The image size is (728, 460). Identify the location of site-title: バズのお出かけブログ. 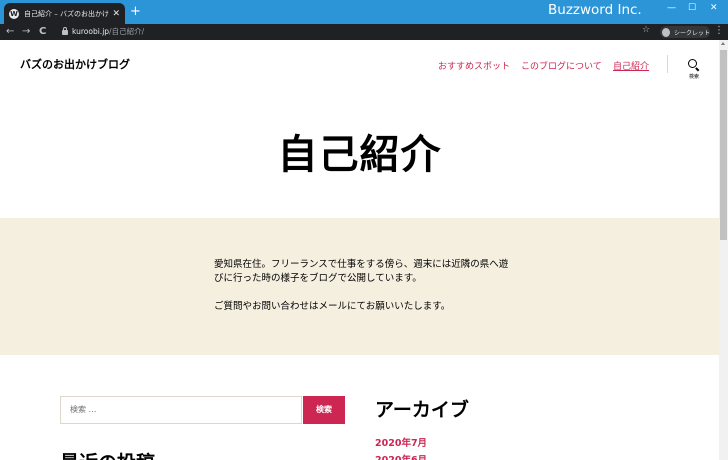
(75, 64).